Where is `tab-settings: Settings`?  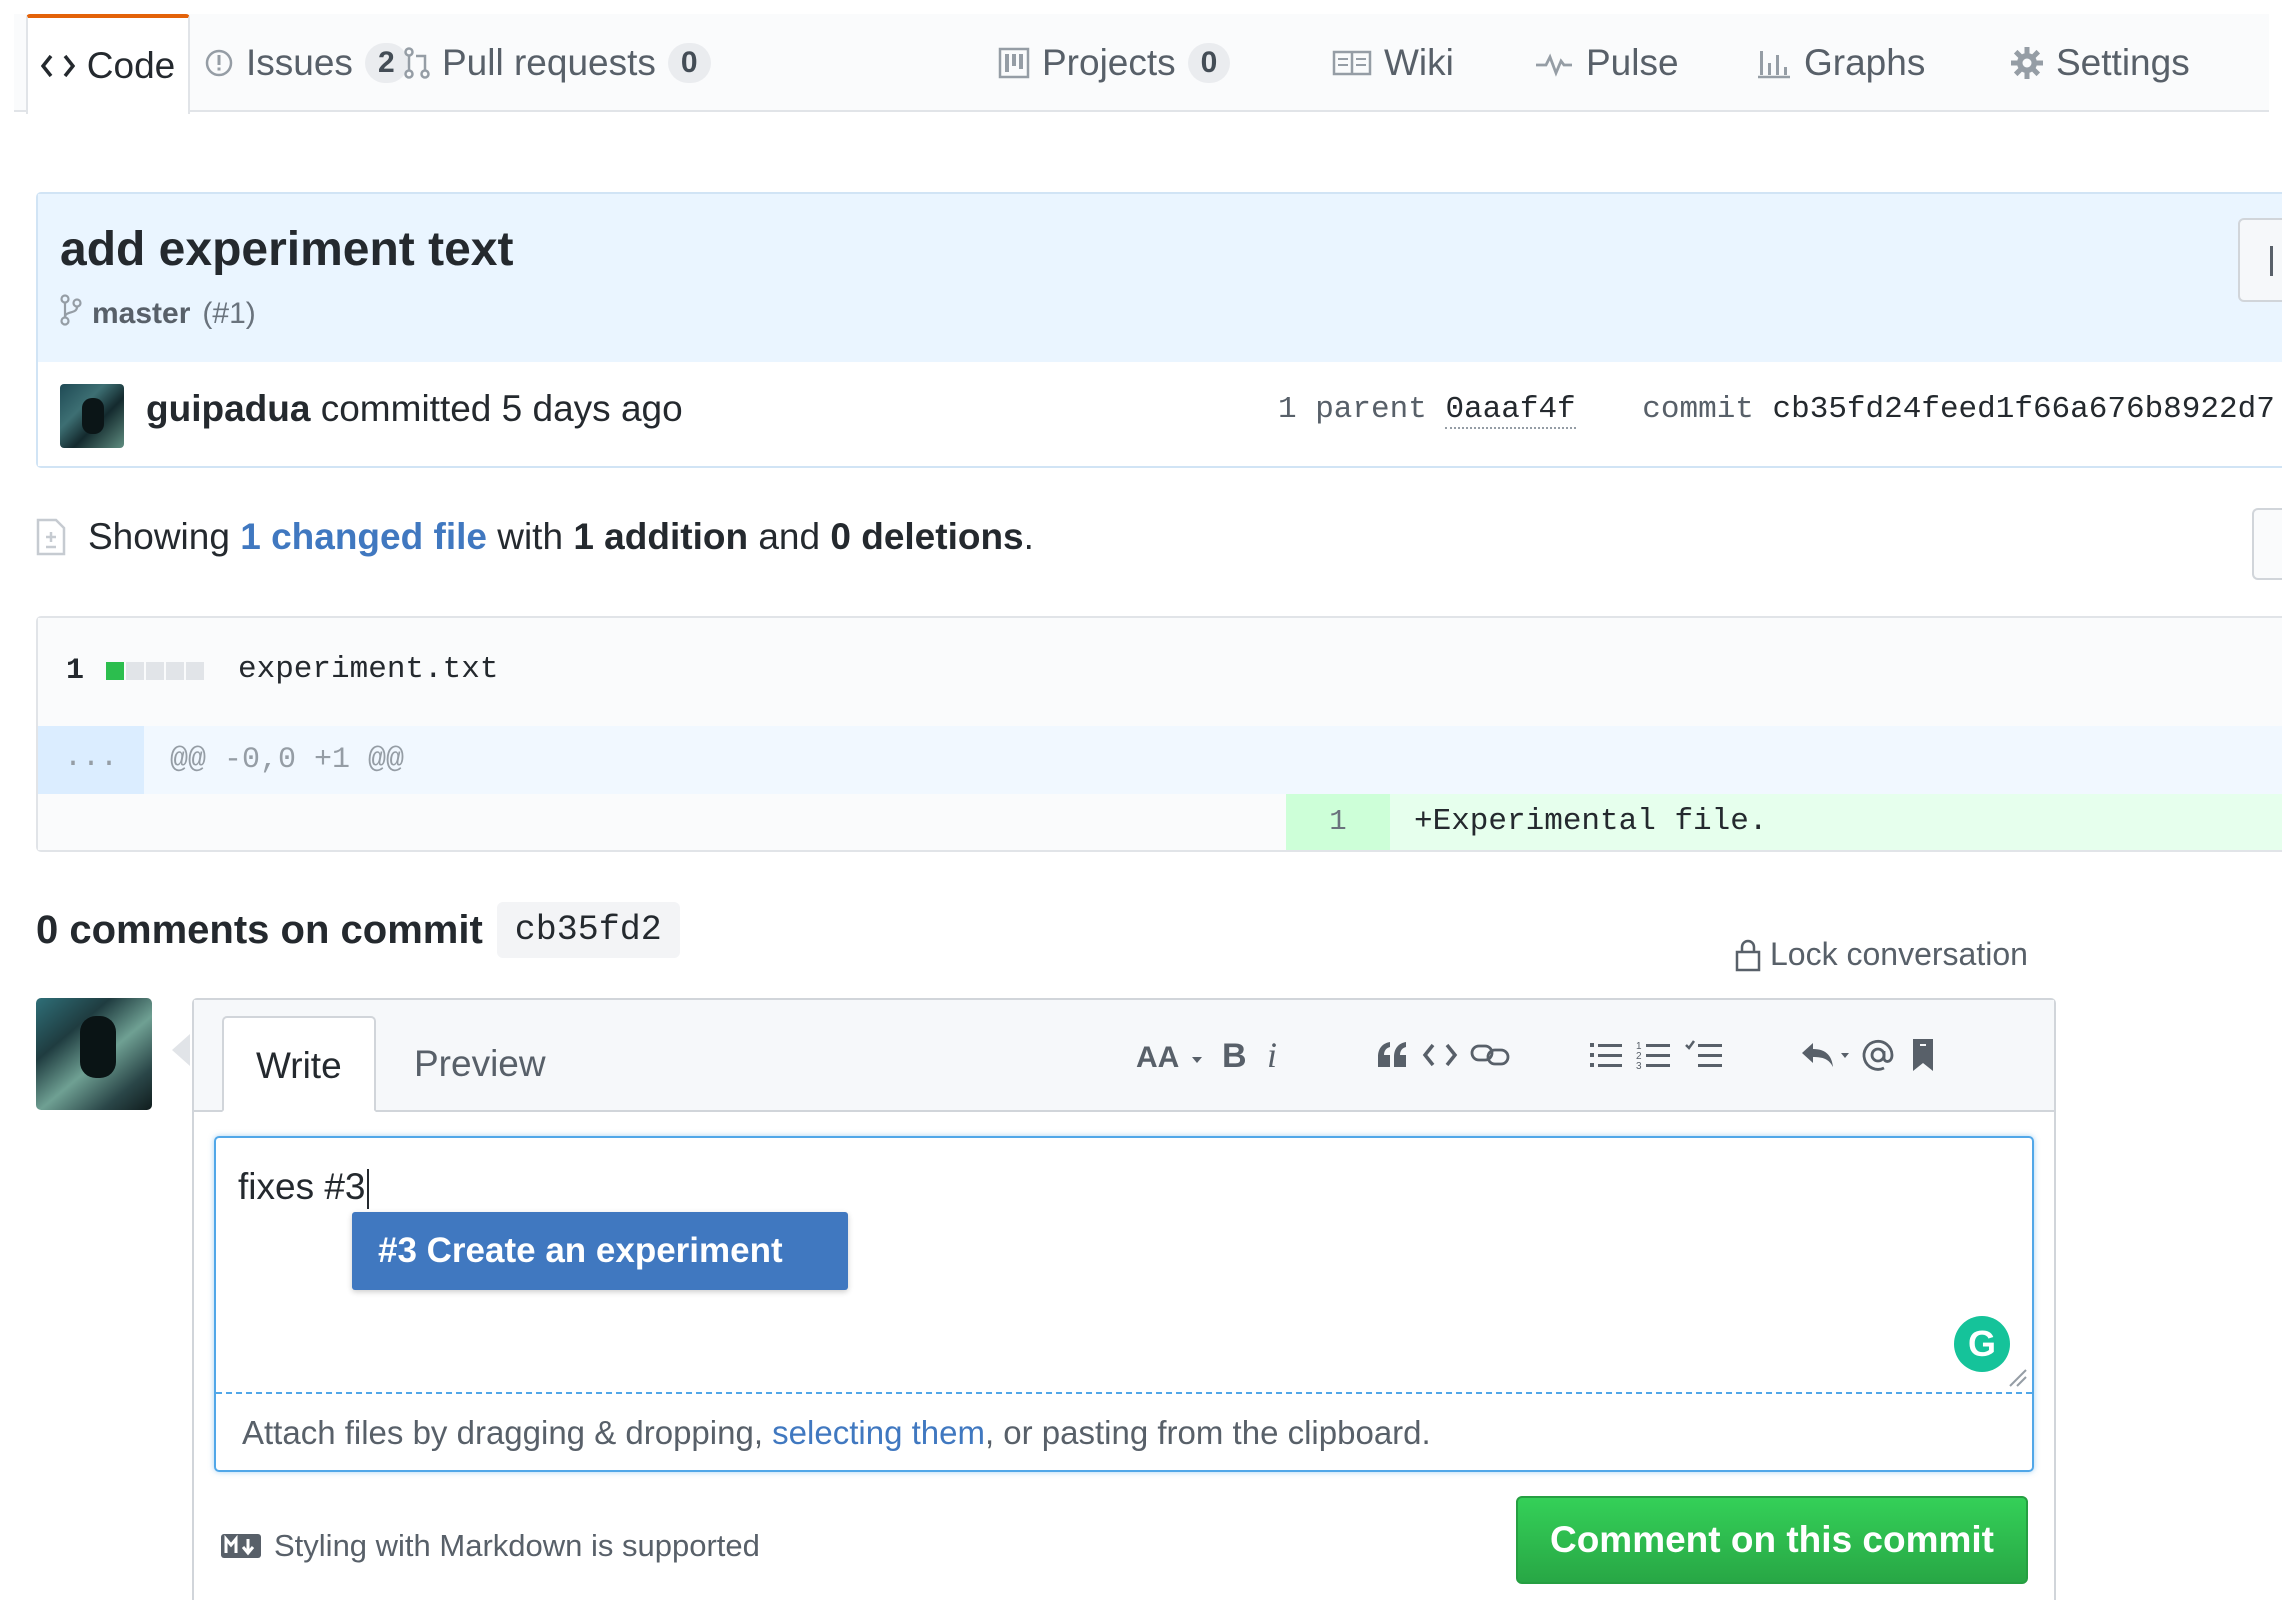
tab-settings: Settings is located at coordinates (2100, 63).